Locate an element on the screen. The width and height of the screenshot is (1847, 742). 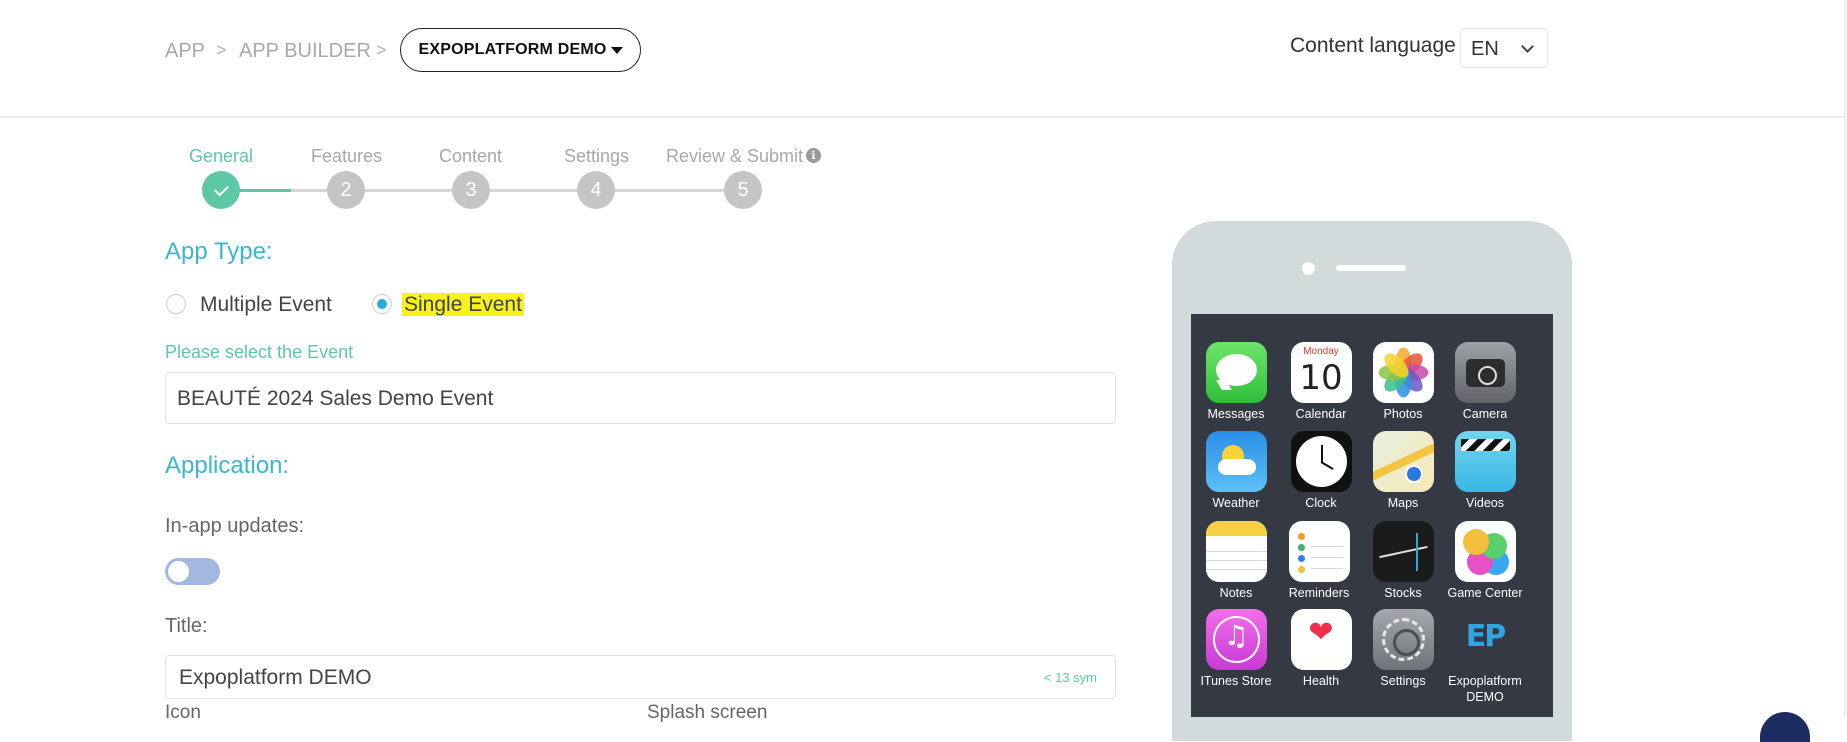
health-icon is located at coordinates (1321, 639).